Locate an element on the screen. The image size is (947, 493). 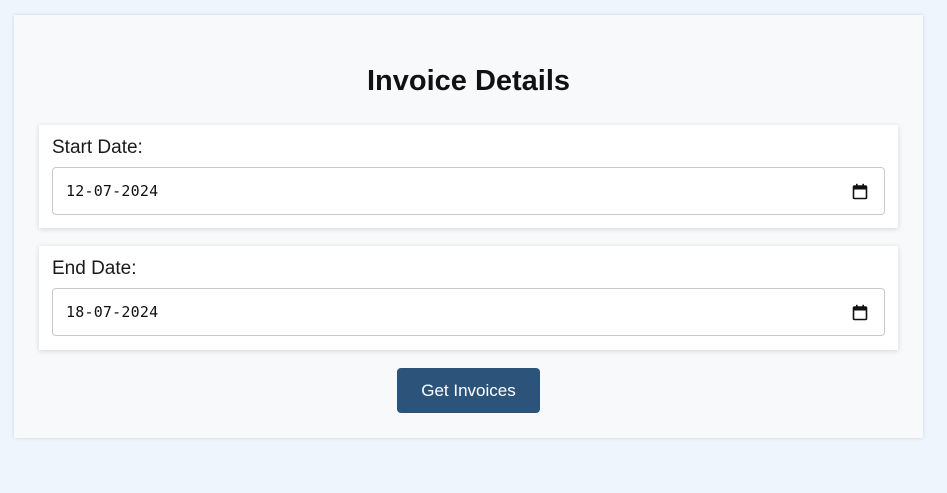
end-date-input: 18-07-2024 is located at coordinates (468, 312).